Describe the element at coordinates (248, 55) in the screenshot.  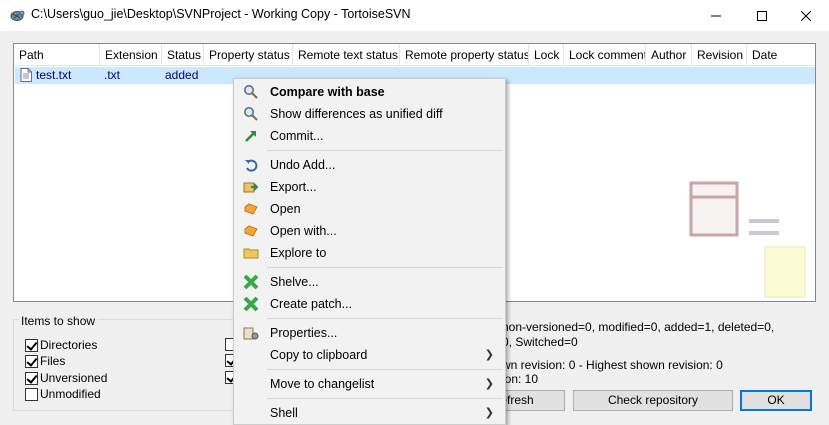
I see `column-property-status: Property status` at that location.